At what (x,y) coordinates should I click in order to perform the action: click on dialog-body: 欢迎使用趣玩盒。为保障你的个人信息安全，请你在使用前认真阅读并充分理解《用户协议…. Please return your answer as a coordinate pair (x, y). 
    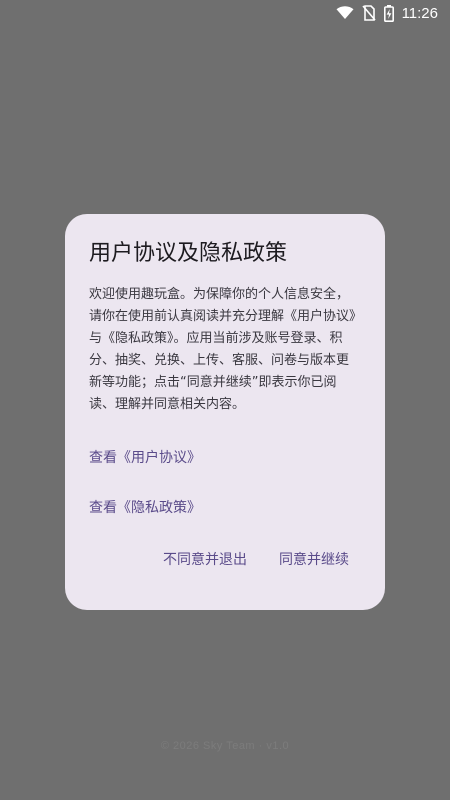
    Looking at the image, I should click on (222, 349).